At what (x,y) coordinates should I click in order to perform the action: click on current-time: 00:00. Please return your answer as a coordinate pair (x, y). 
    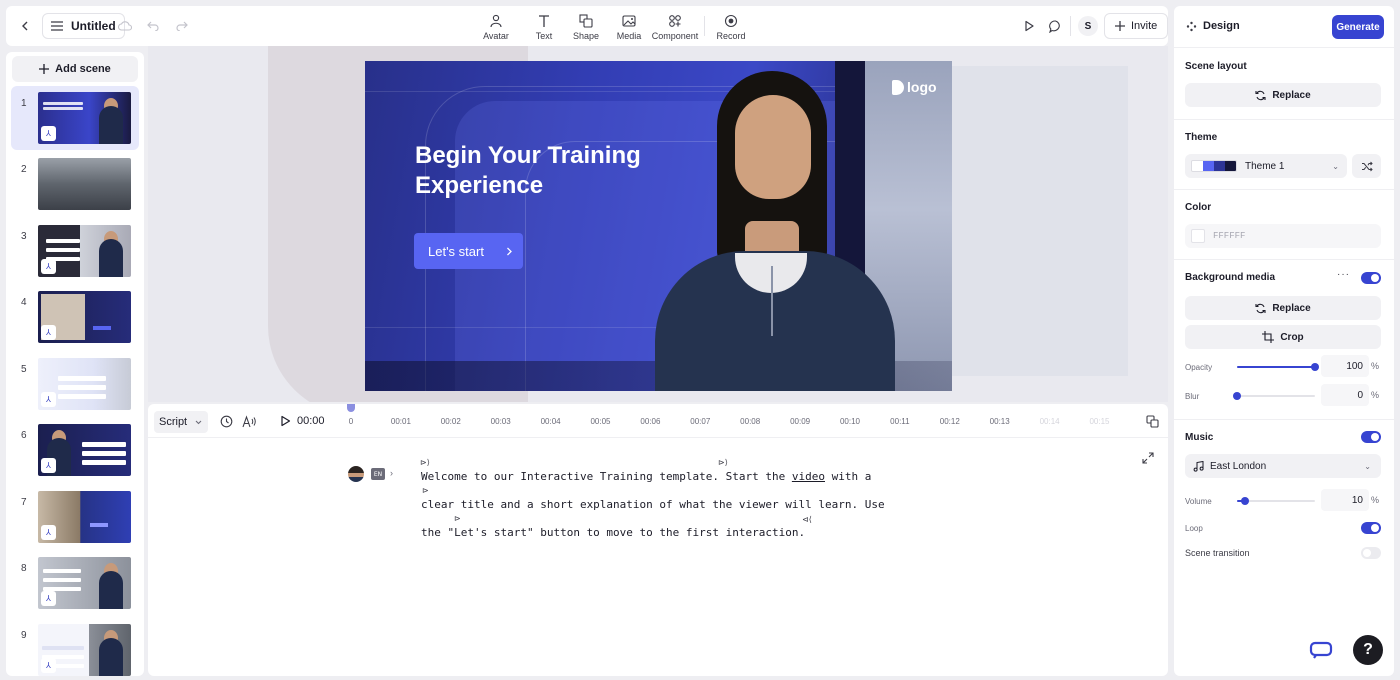
    Looking at the image, I should click on (311, 421).